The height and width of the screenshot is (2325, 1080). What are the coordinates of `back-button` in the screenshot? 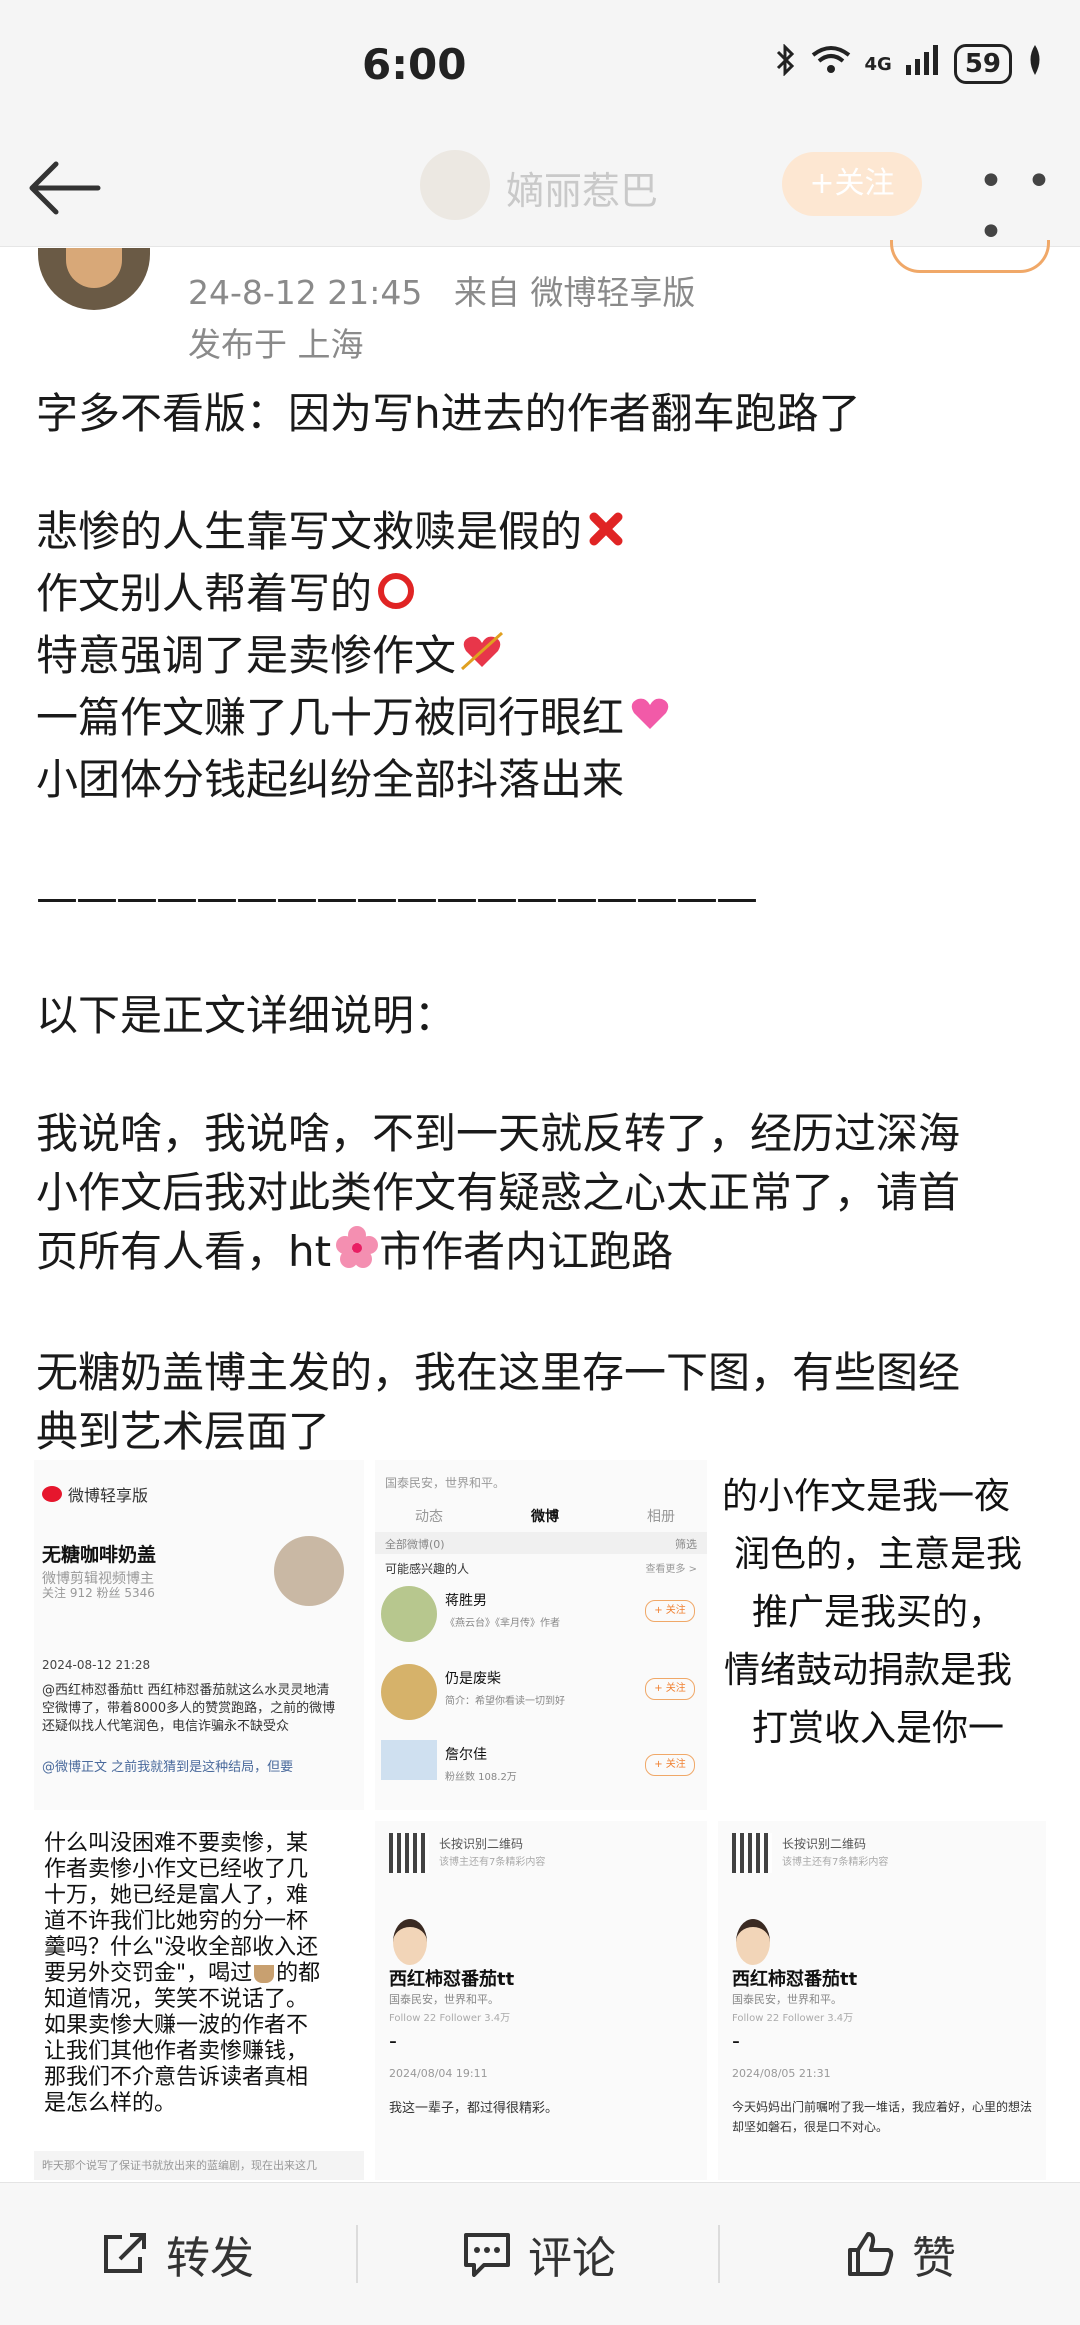 It's located at (64, 188).